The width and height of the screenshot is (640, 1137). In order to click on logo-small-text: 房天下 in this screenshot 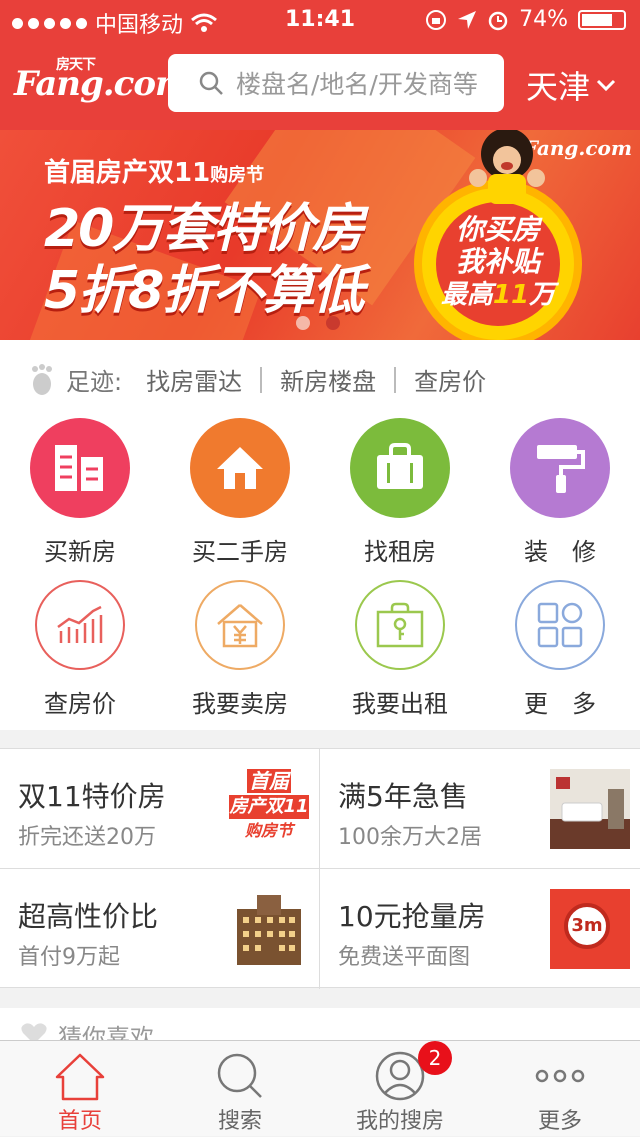, I will do `click(76, 65)`.